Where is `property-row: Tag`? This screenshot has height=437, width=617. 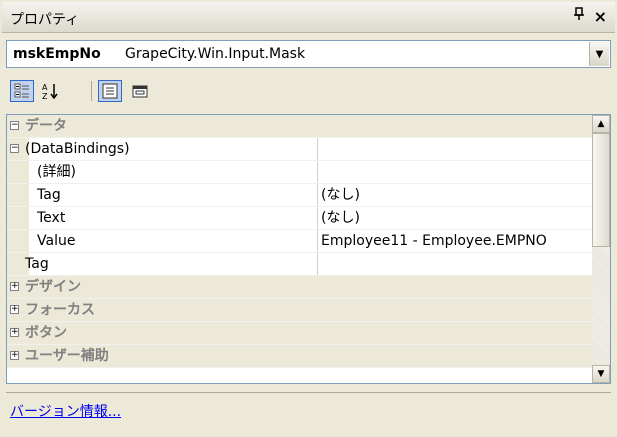 property-row: Tag is located at coordinates (300, 264).